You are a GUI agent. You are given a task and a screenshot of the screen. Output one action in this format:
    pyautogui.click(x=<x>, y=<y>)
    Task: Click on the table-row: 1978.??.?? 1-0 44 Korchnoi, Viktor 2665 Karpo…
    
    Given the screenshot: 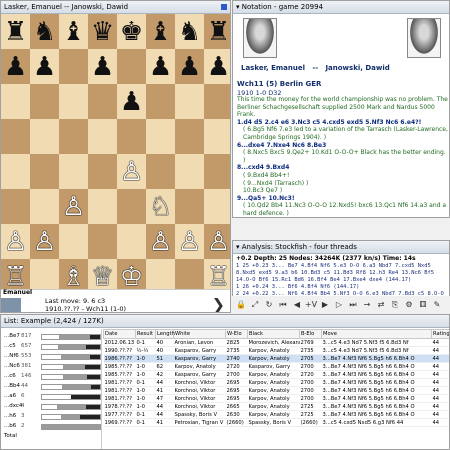 What is the action you would take?
    pyautogui.click(x=276, y=406)
    